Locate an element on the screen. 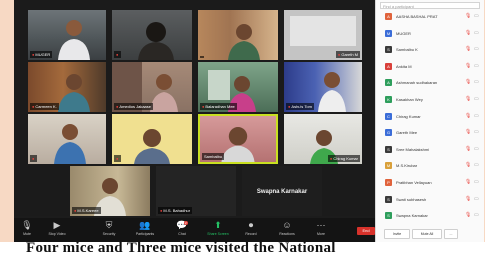  chat-icon: 💬 is located at coordinates (182, 225).